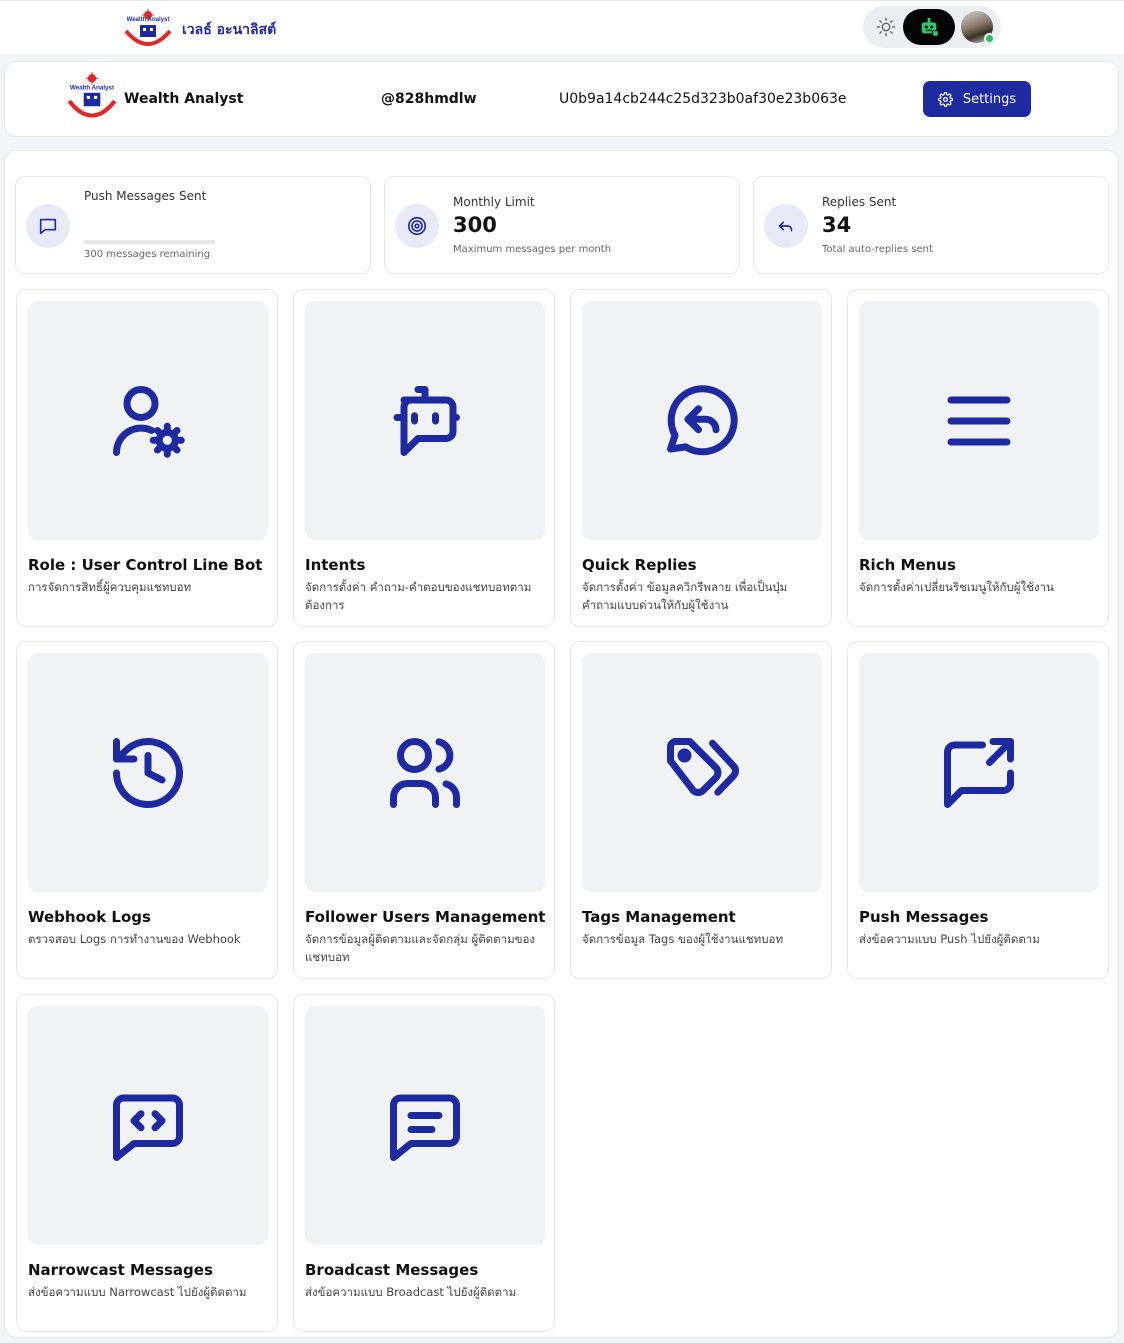 Image resolution: width=1124 pixels, height=1343 pixels. I want to click on user-settings-icon, so click(149, 421).